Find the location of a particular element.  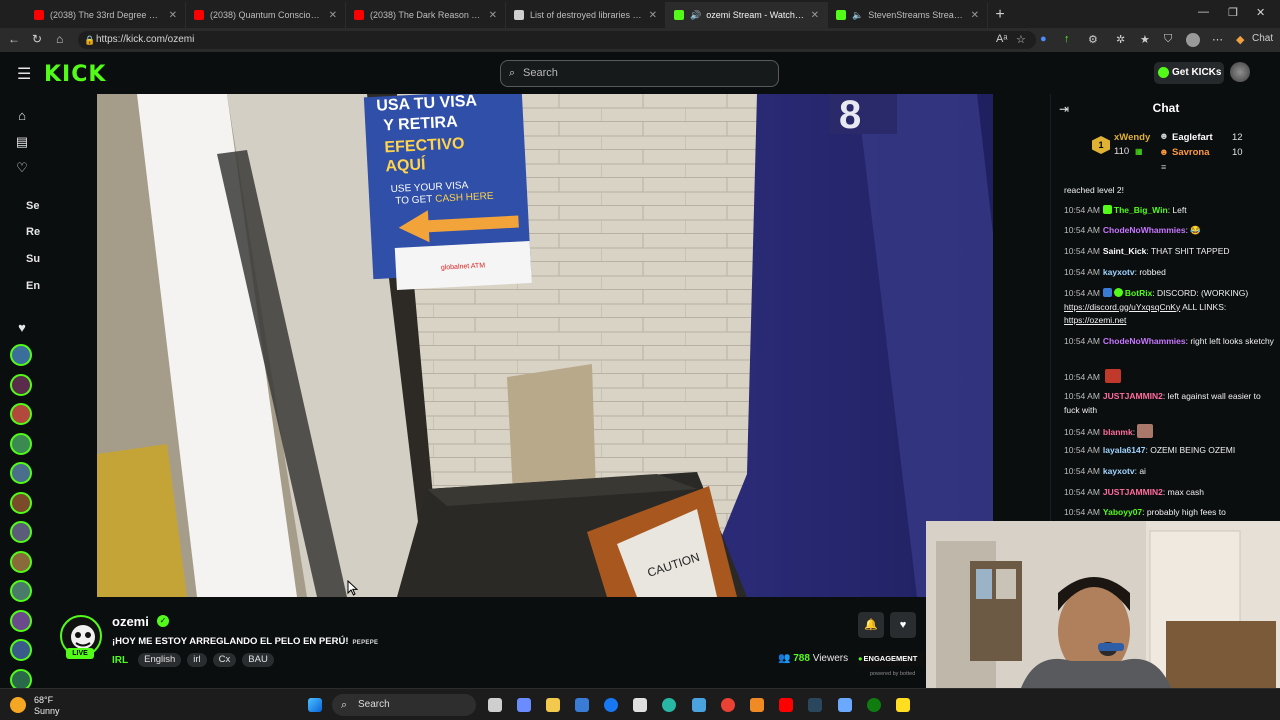

amazon-icon is located at coordinates (640, 705).